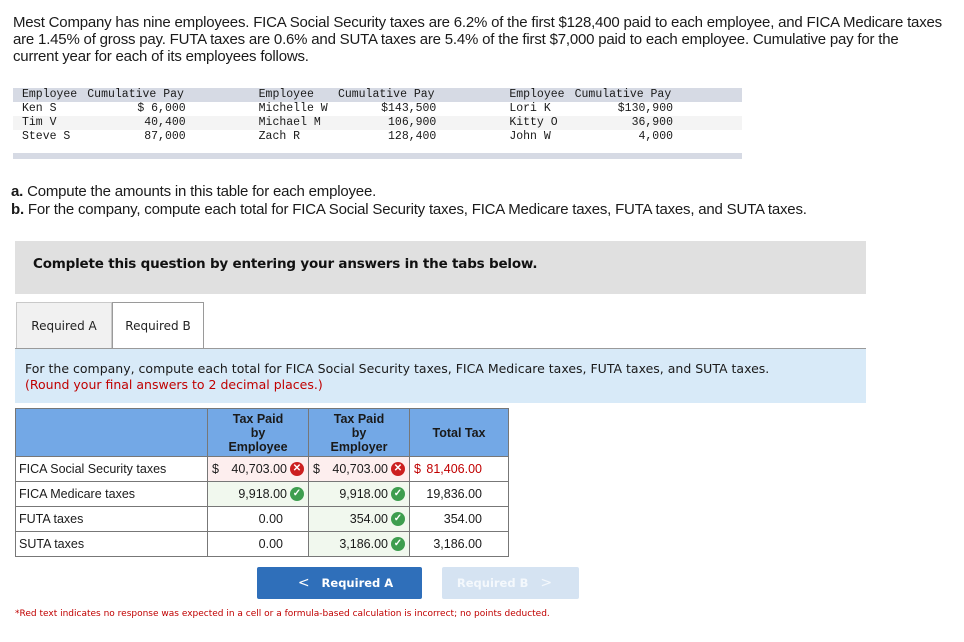 The width and height of the screenshot is (964, 642). I want to click on employee-name: Michelle W, so click(293, 108).